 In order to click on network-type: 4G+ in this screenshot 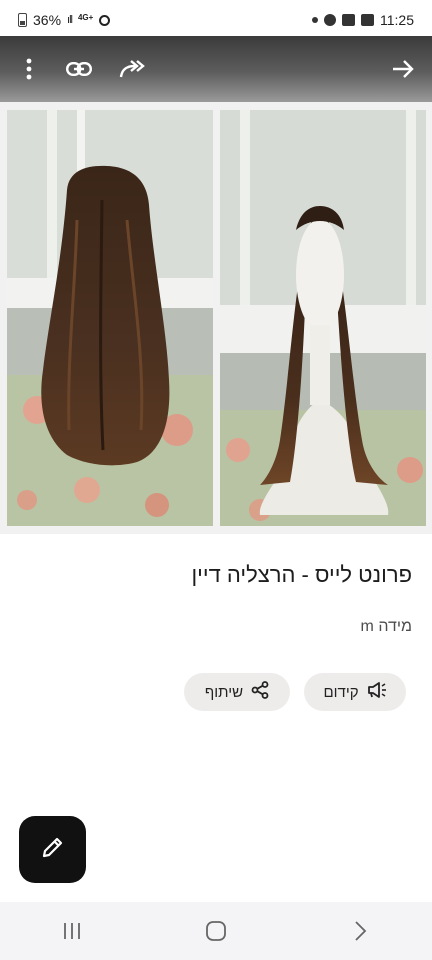, I will do `click(85, 17)`.